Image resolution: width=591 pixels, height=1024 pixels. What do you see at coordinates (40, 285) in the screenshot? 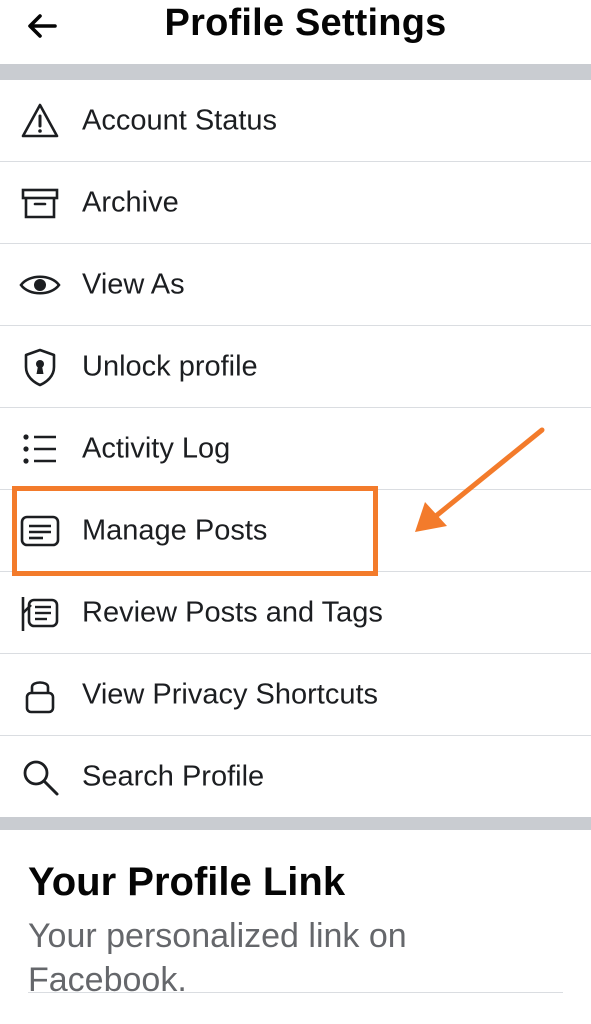
I see `eye-icon` at bounding box center [40, 285].